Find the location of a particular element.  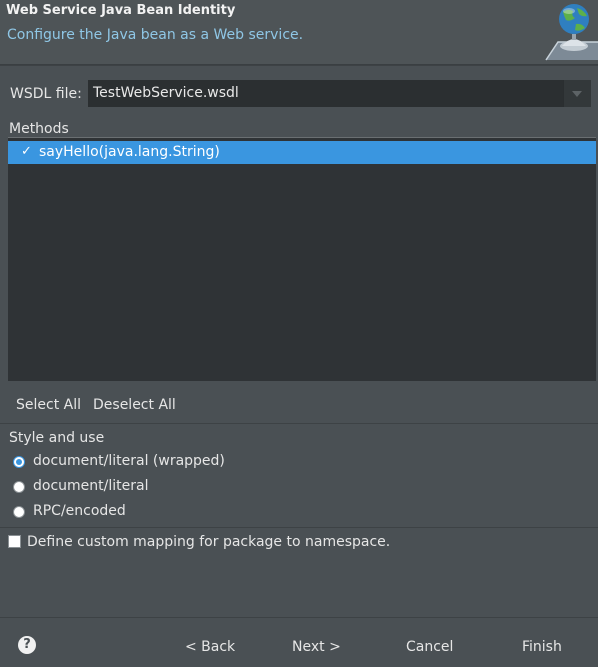

check-icon: ✓ is located at coordinates (26, 151).